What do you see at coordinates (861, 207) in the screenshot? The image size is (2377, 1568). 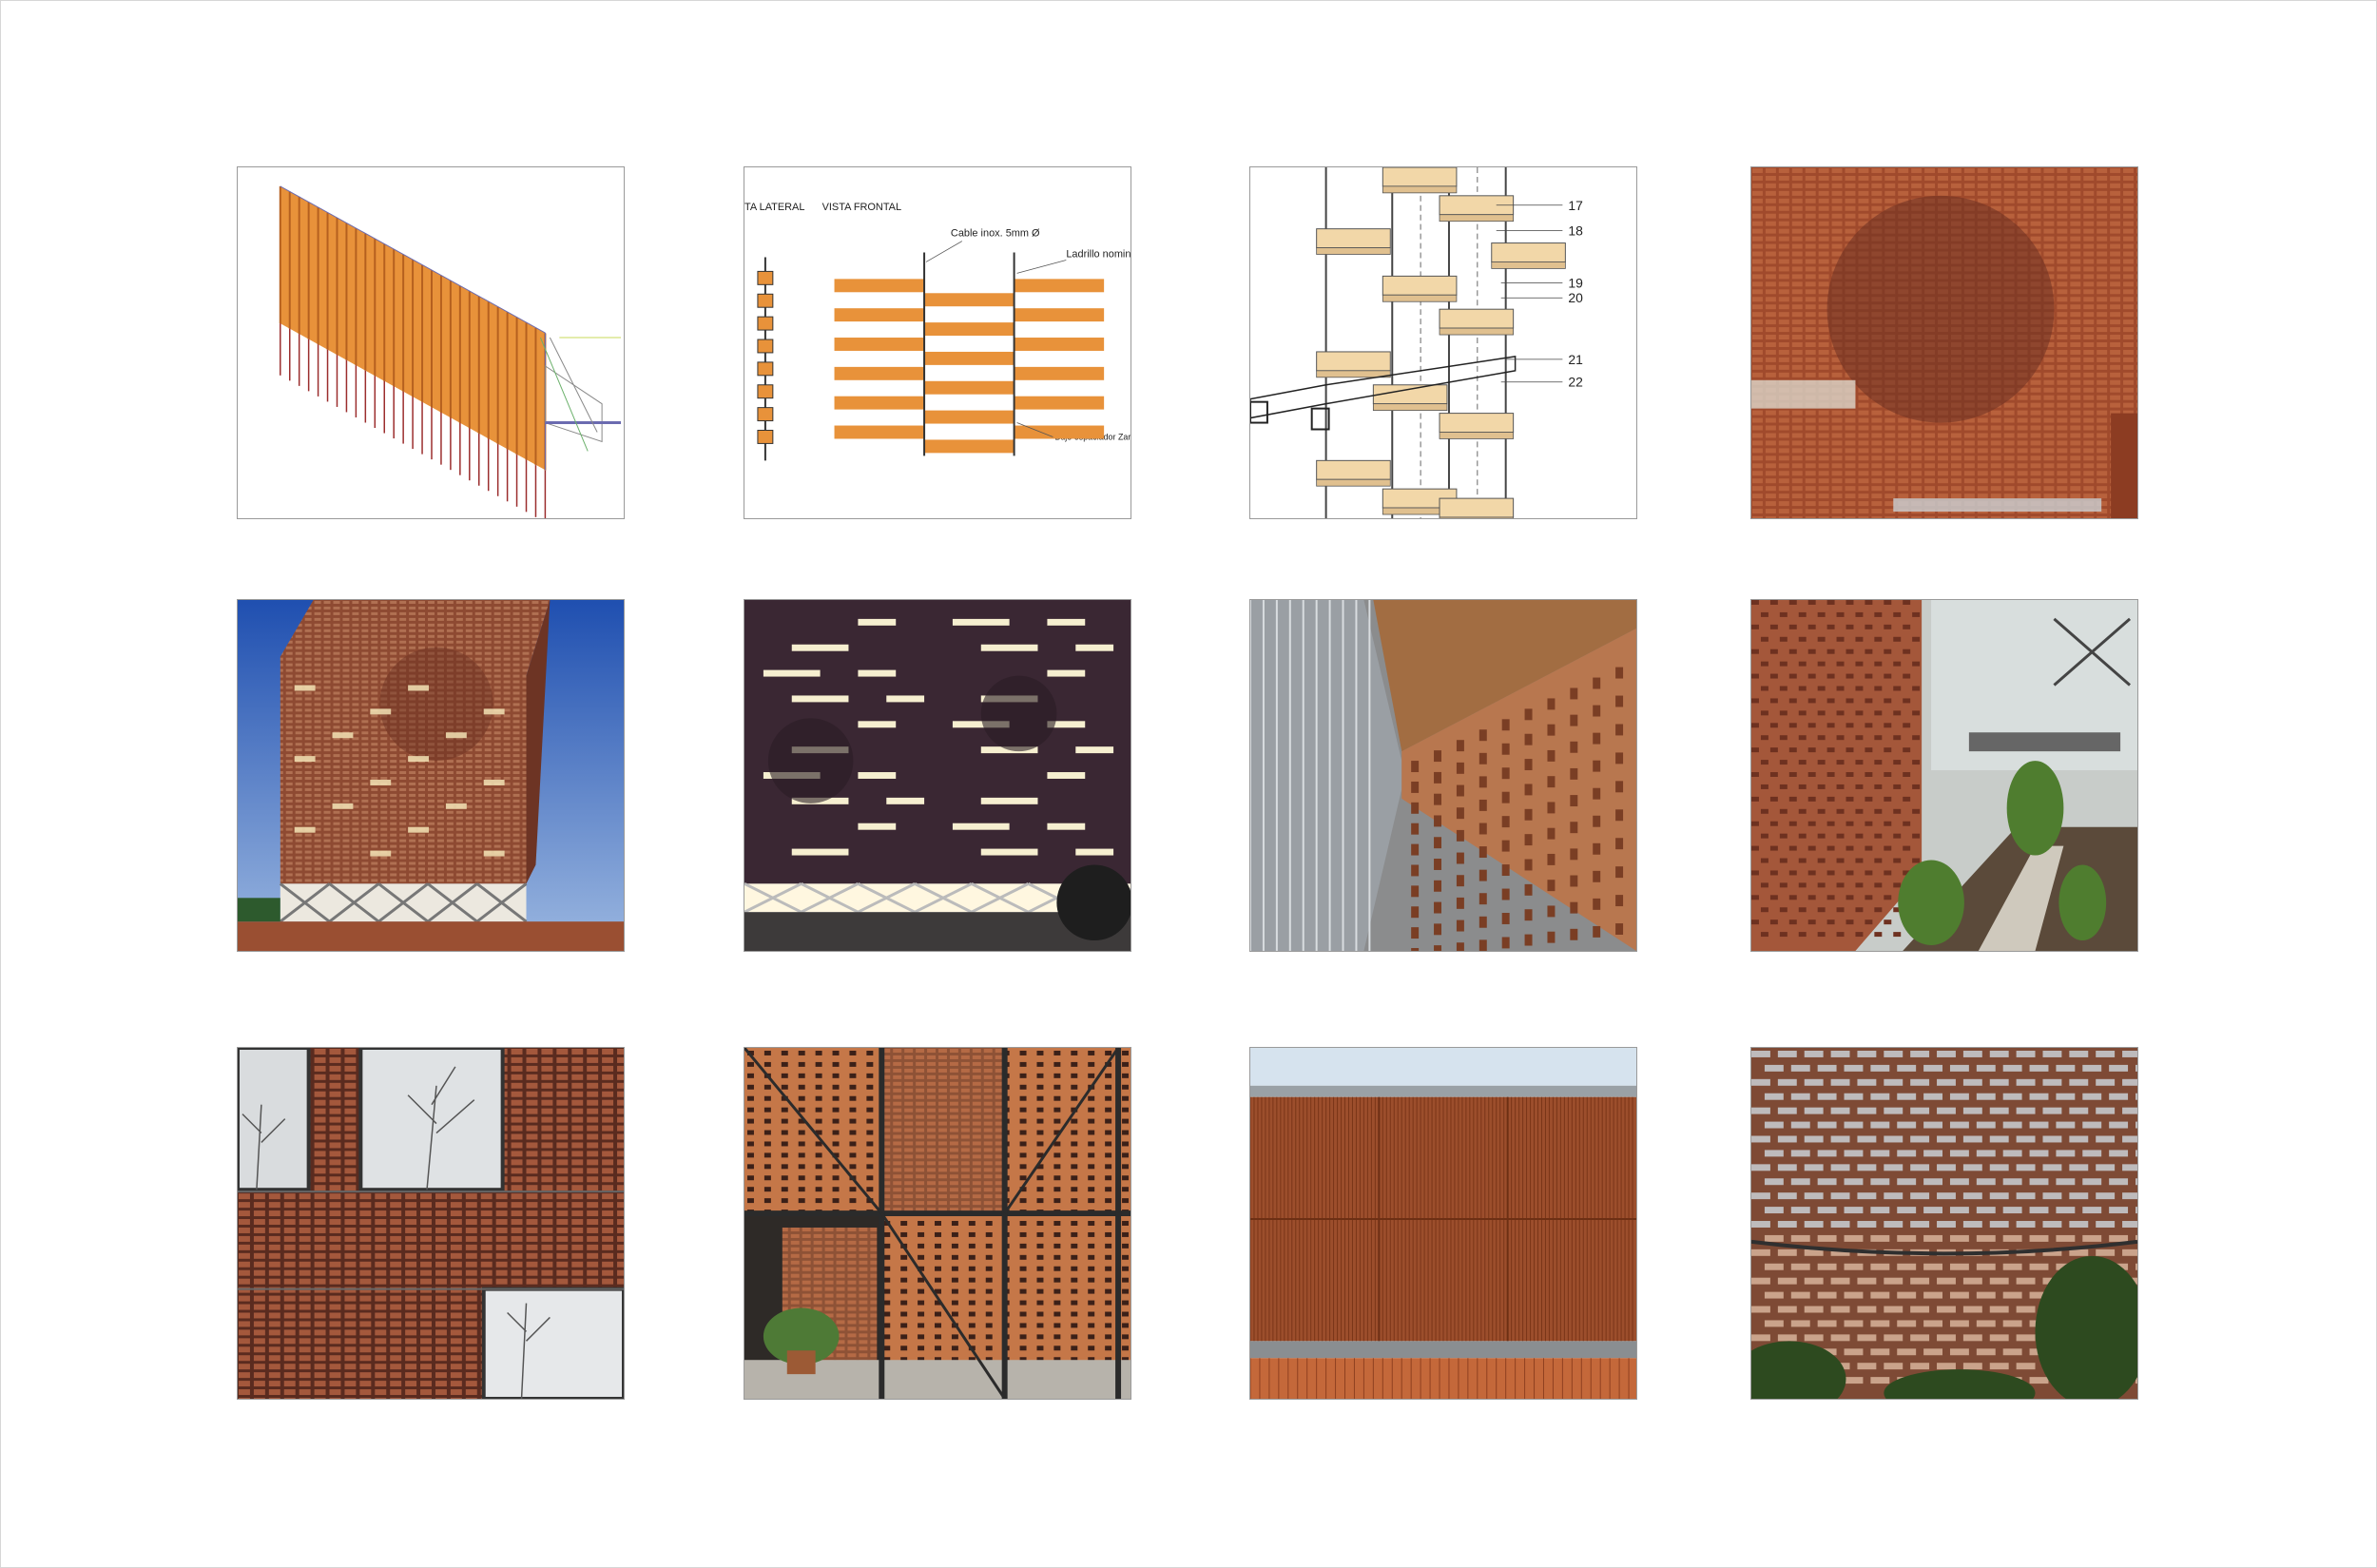 I see `frontal-view-label: VISTA FRONTAL` at bounding box center [861, 207].